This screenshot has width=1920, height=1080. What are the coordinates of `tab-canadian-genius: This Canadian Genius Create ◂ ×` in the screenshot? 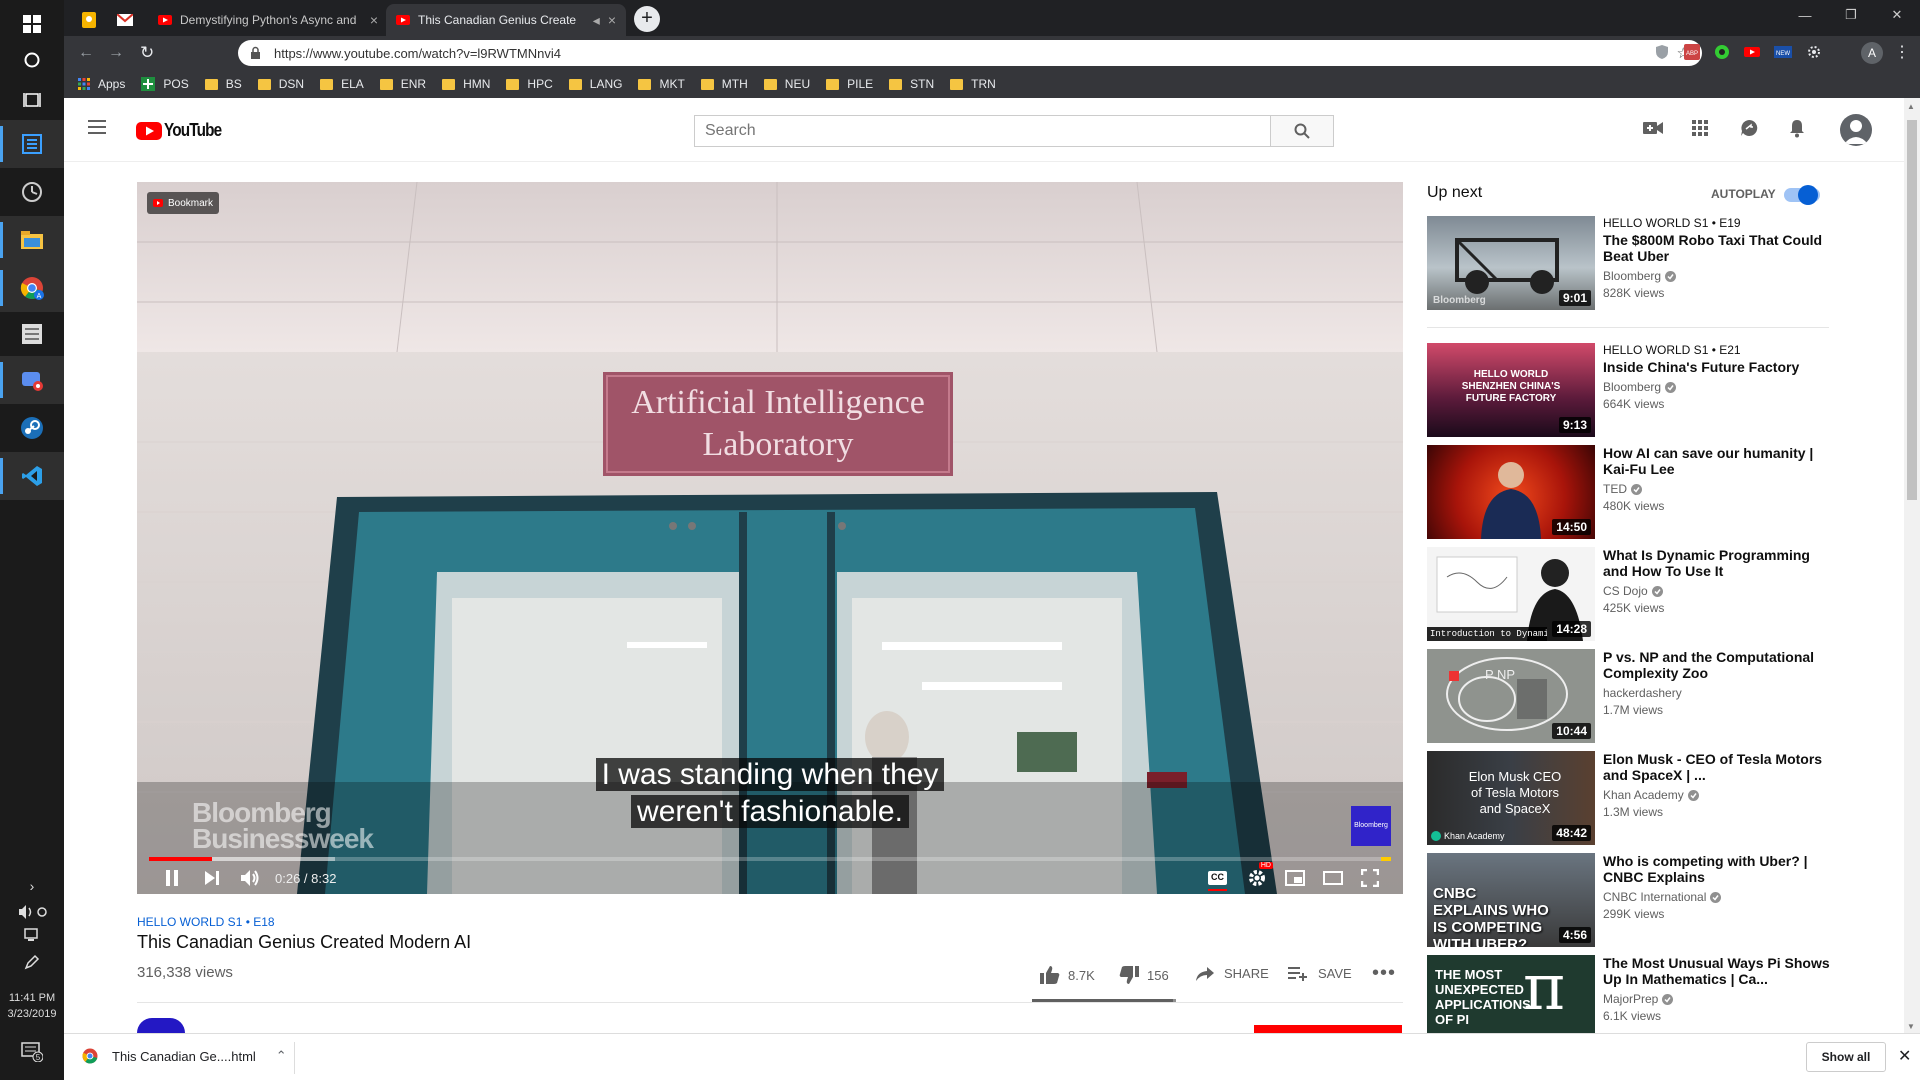 It's located at (506, 20).